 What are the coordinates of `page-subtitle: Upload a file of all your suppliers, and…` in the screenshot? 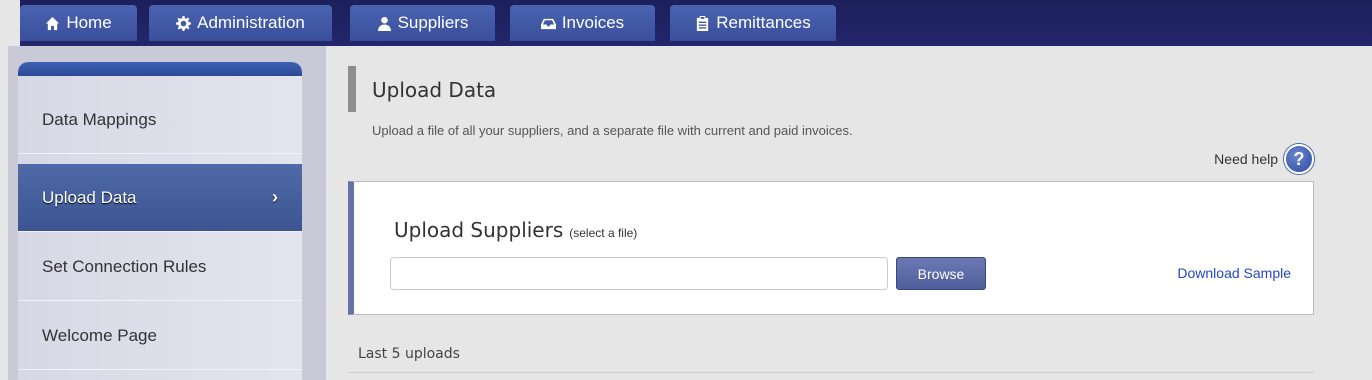 It's located at (612, 130).